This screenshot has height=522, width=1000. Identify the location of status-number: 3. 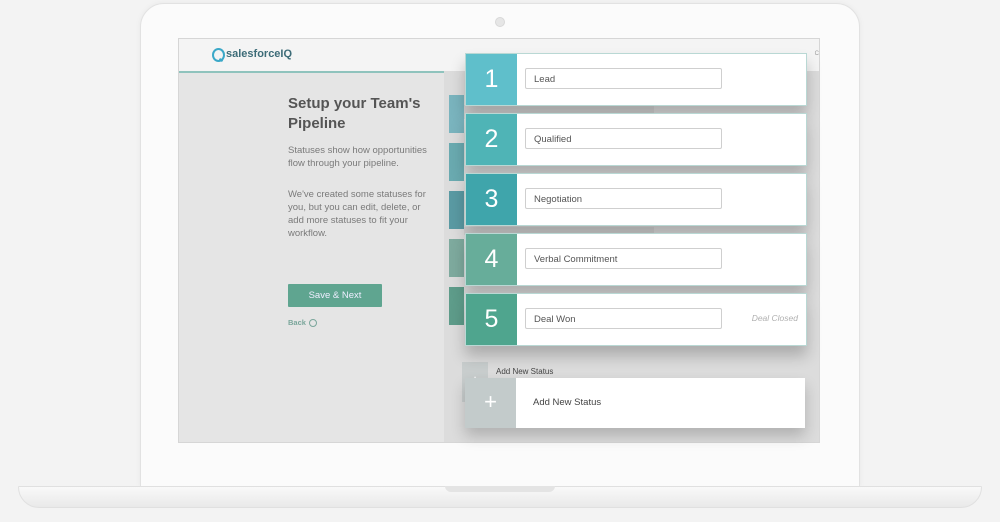
(491, 199).